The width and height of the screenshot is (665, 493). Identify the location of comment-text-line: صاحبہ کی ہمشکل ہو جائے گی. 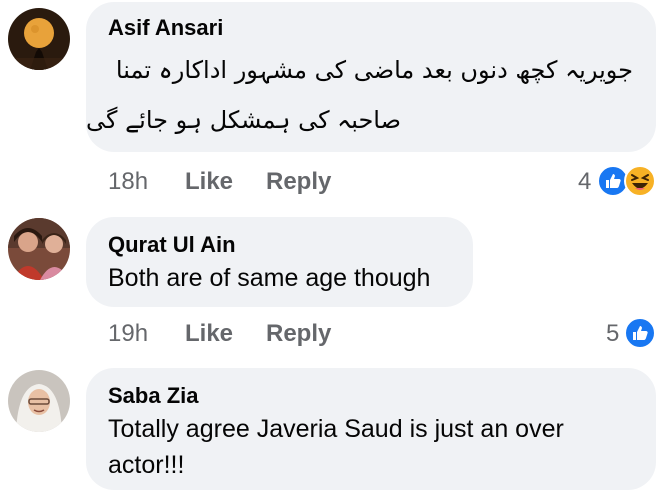
(243, 120).